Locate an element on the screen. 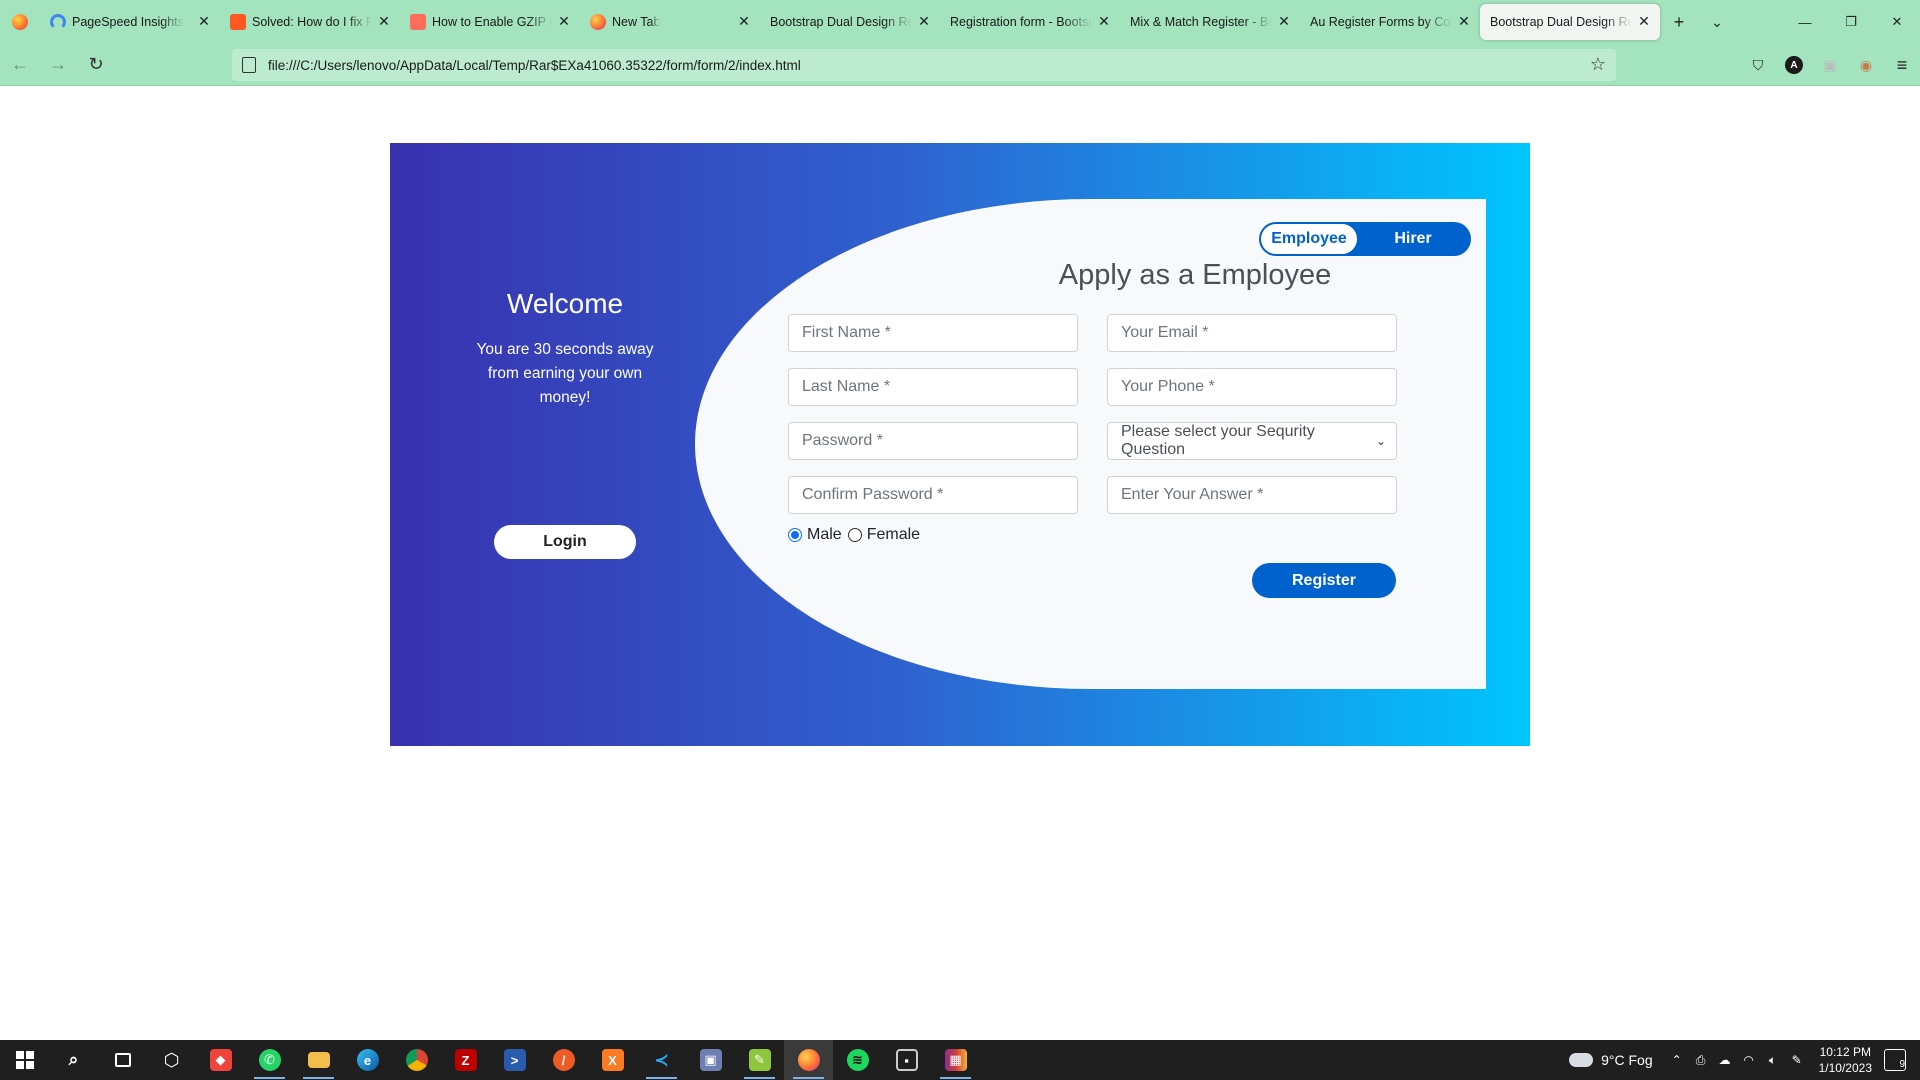 This screenshot has height=1080, width=1920. back-arrow-icon: ← is located at coordinates (20, 65).